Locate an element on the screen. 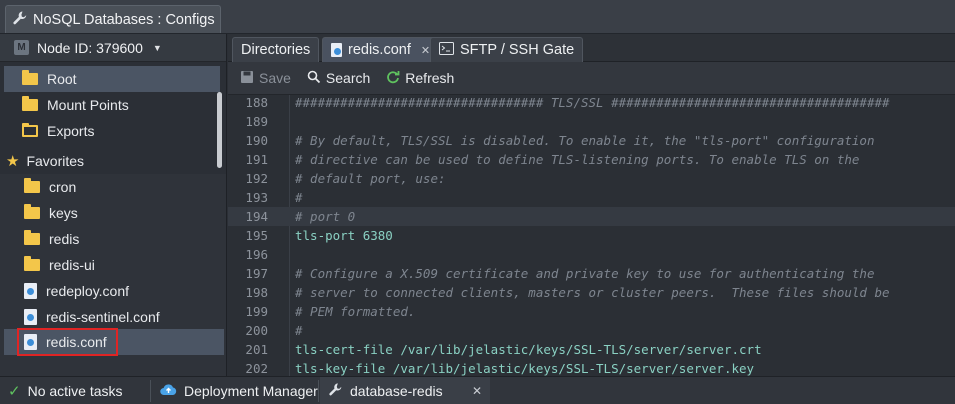  env-label: database-redis is located at coordinates (396, 391).